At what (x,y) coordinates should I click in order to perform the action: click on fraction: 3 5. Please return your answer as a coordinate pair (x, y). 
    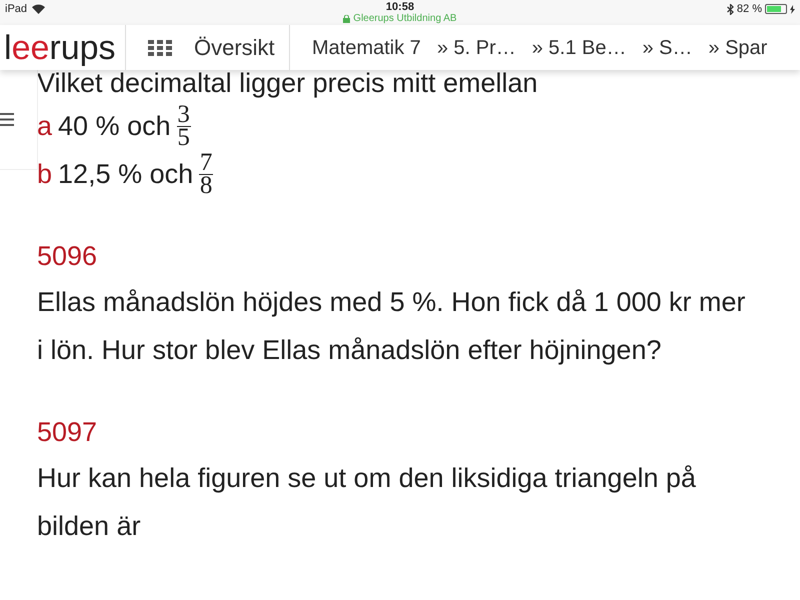
    Looking at the image, I should click on (183, 126).